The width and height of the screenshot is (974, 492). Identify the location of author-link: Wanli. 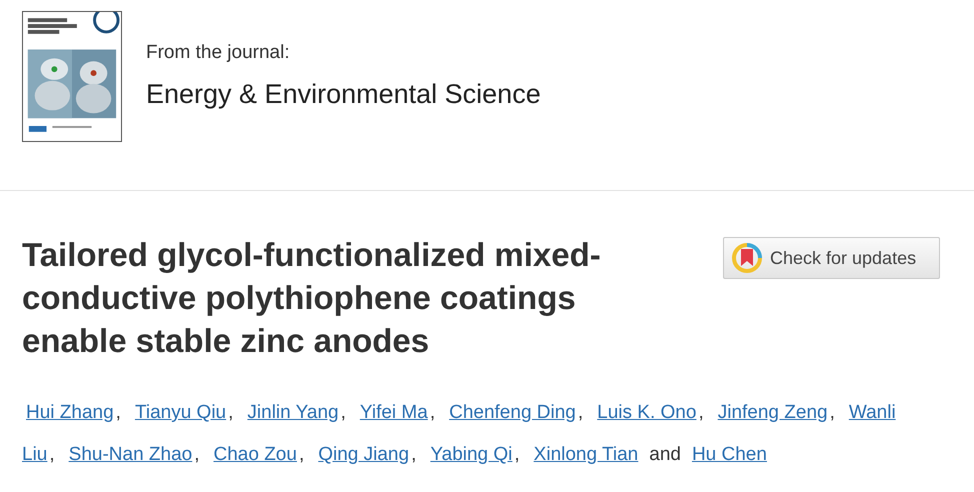
(872, 413).